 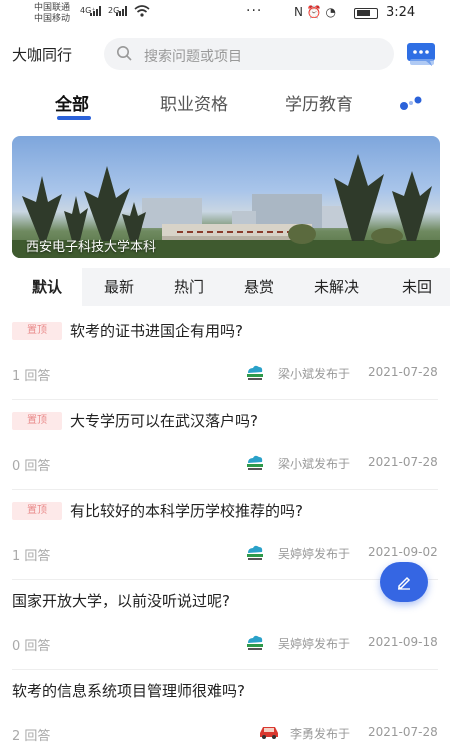 I want to click on question-title: 大专学历可以在武汉落户吗?, so click(x=164, y=420).